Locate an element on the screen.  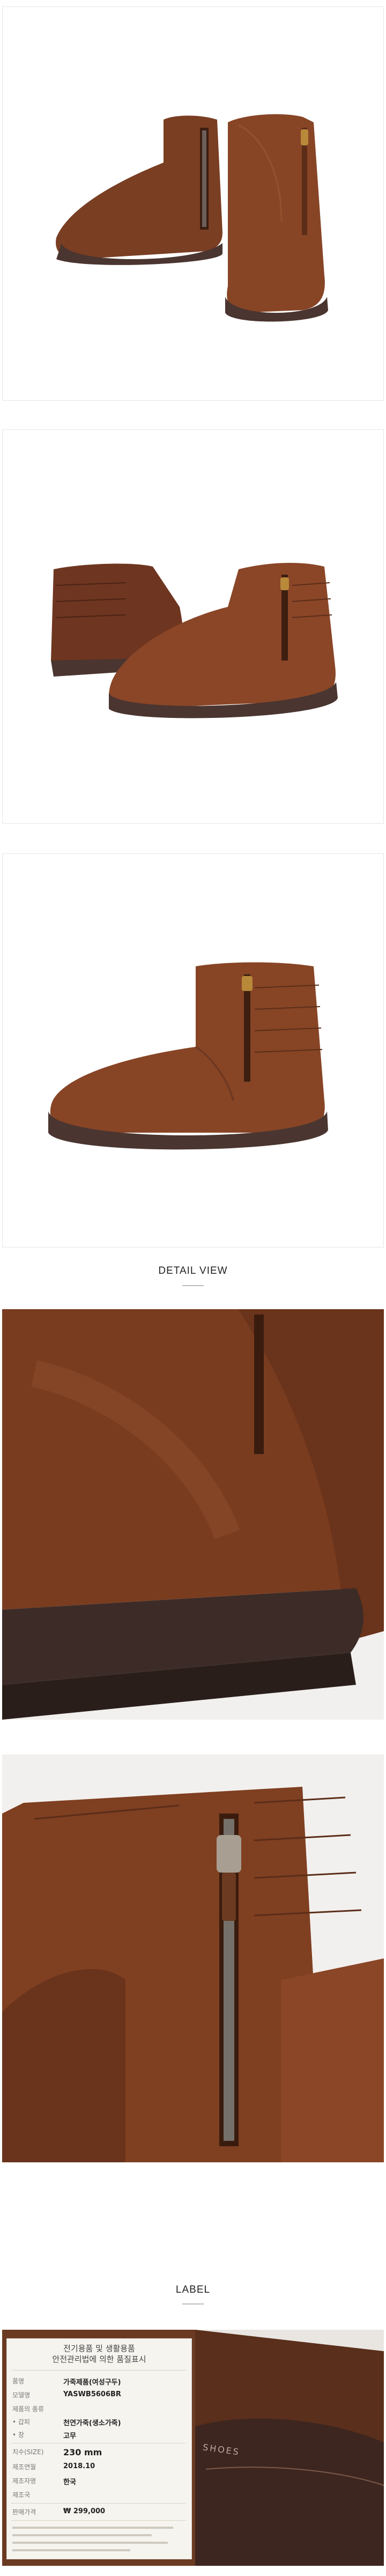
tag-row: 제조연월 2018.10 is located at coordinates (53, 2466).